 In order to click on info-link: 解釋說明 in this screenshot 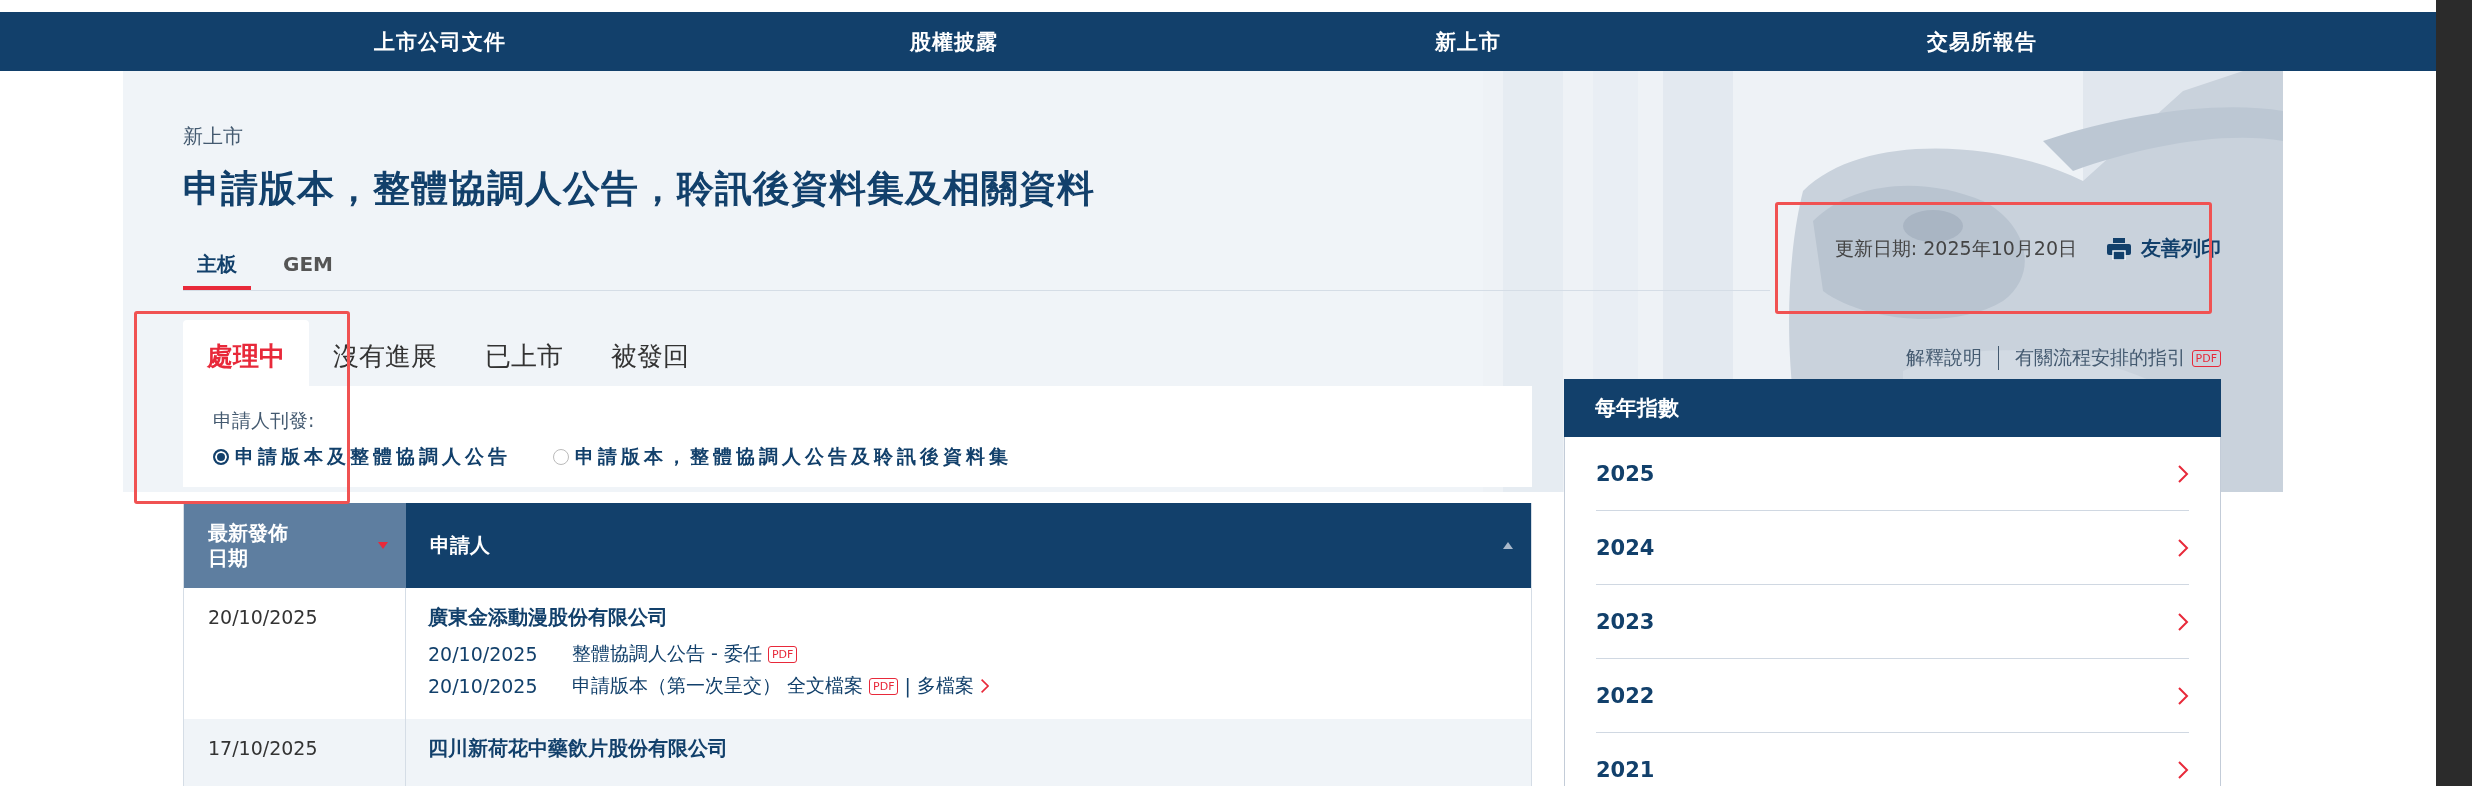, I will do `click(1943, 358)`.